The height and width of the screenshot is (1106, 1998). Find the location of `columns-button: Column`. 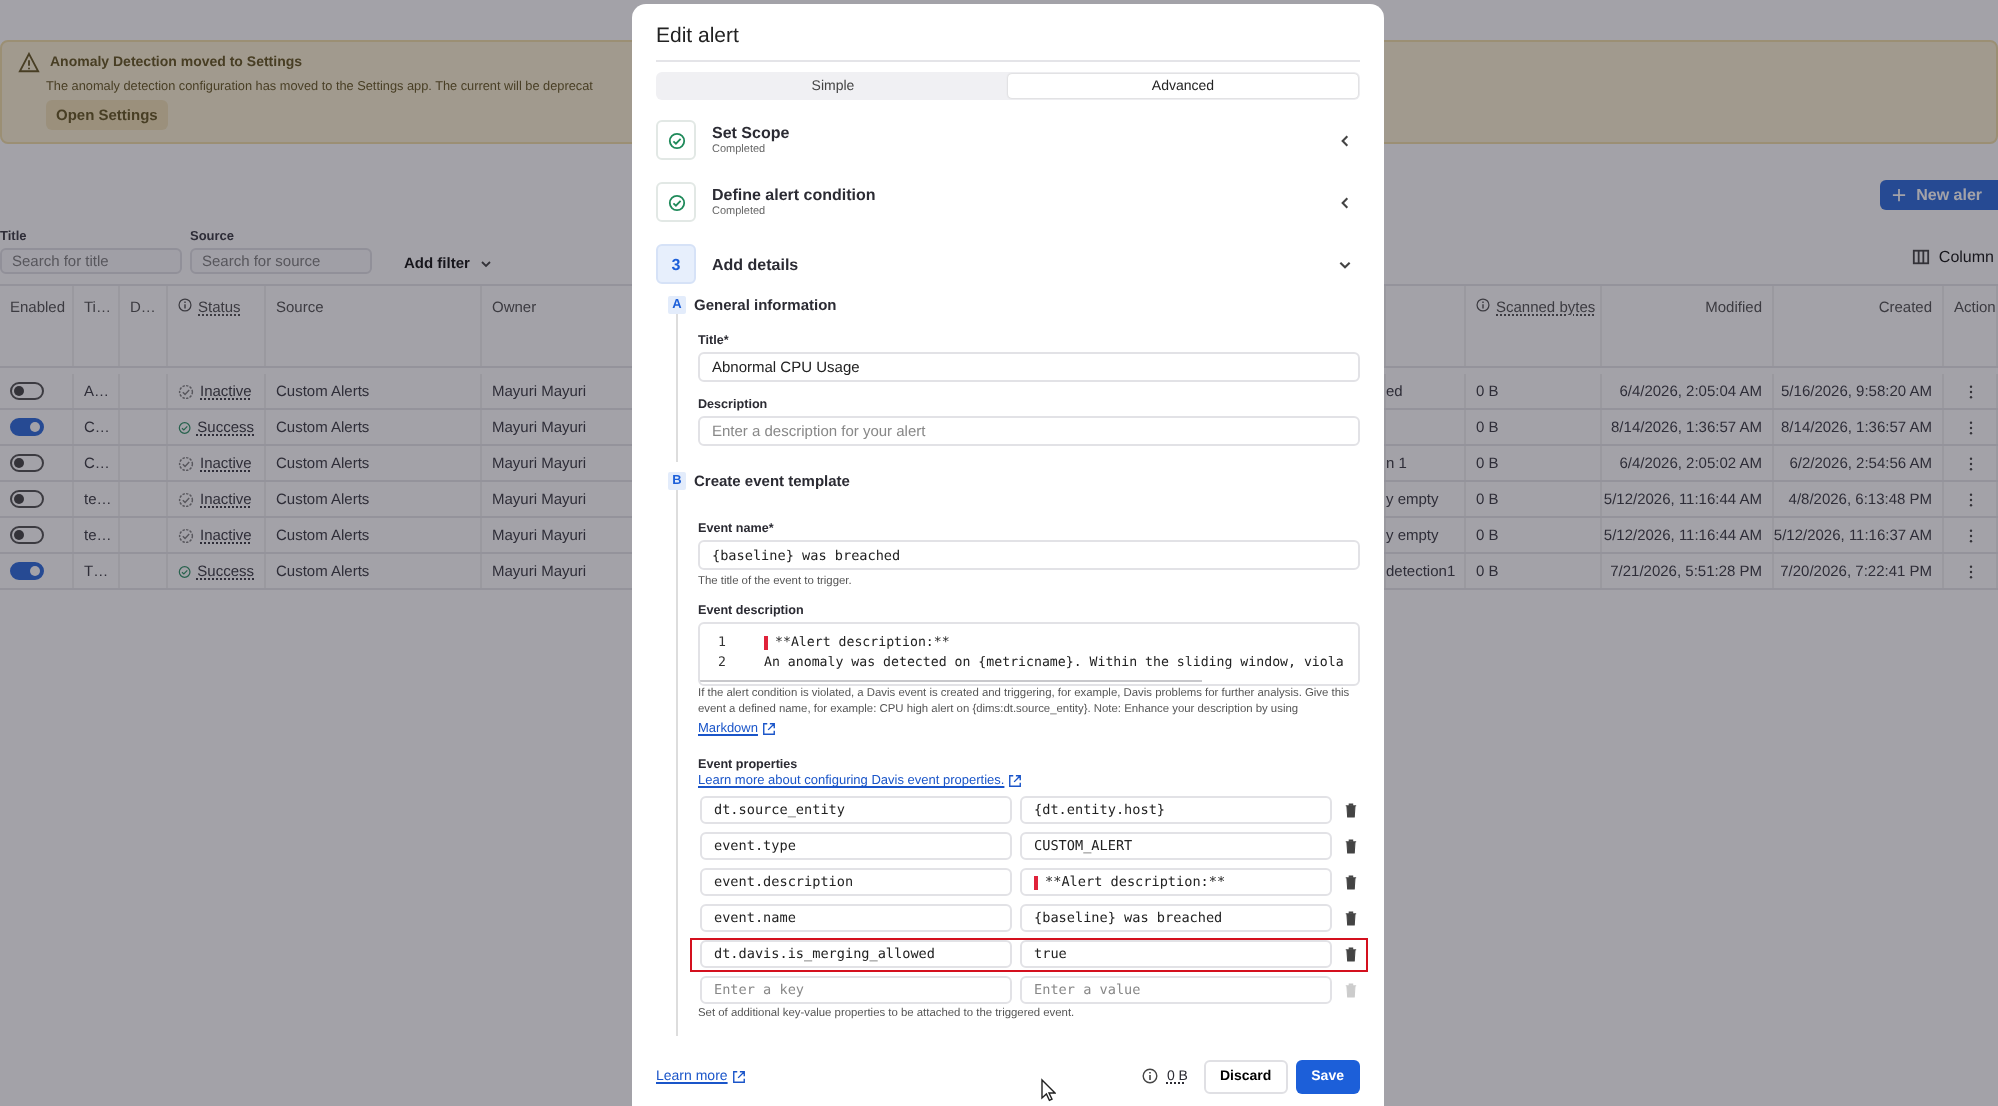

columns-button: Column is located at coordinates (1953, 261).